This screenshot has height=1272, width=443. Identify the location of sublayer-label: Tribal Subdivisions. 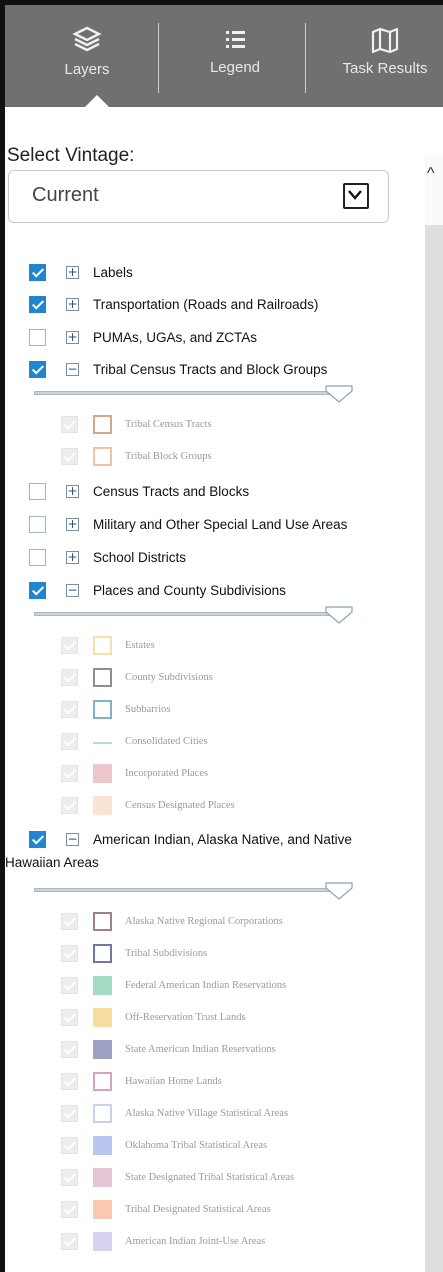
(166, 953).